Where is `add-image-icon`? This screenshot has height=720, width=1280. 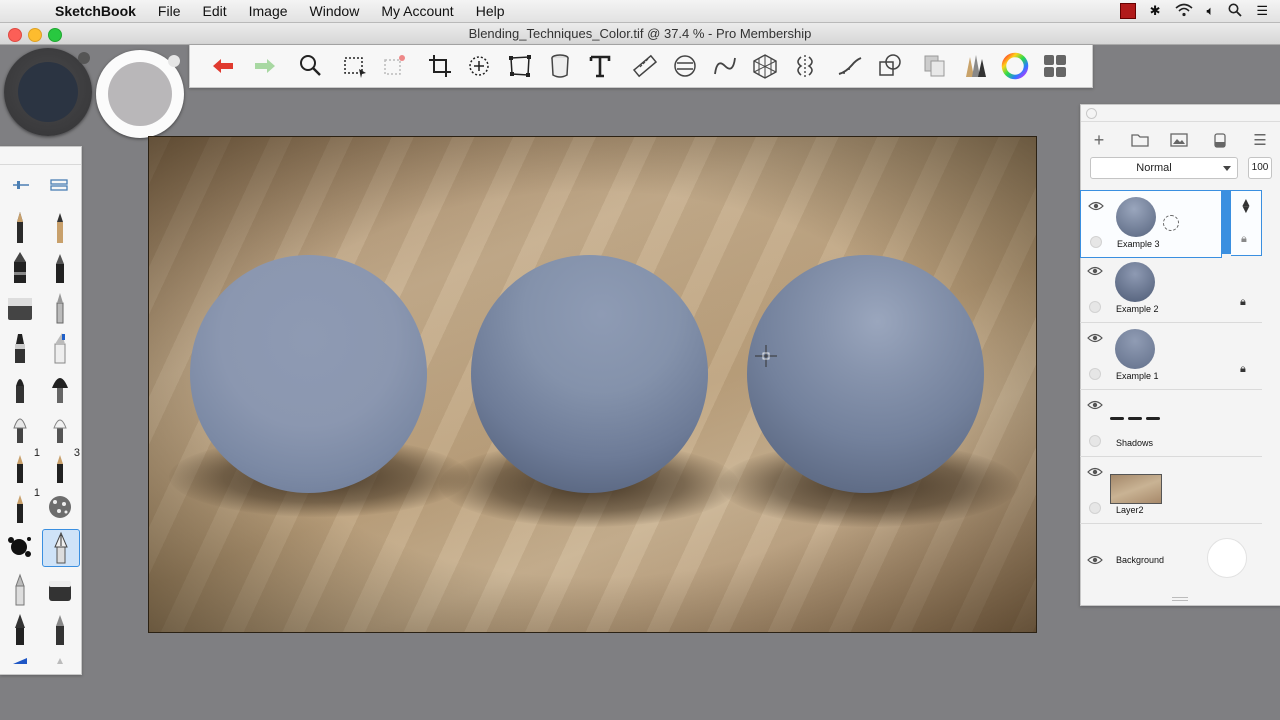
add-image-icon is located at coordinates (1179, 140).